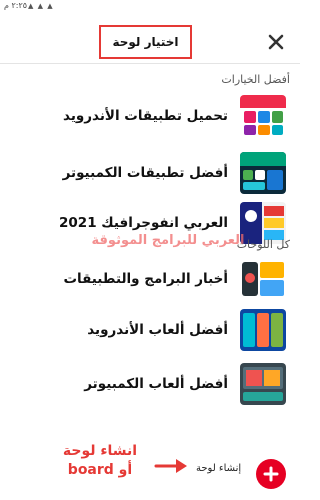 The width and height of the screenshot is (320, 500). Describe the element at coordinates (41, 6) in the screenshot. I see `status-icons: ▲ ▲ ▲` at that location.